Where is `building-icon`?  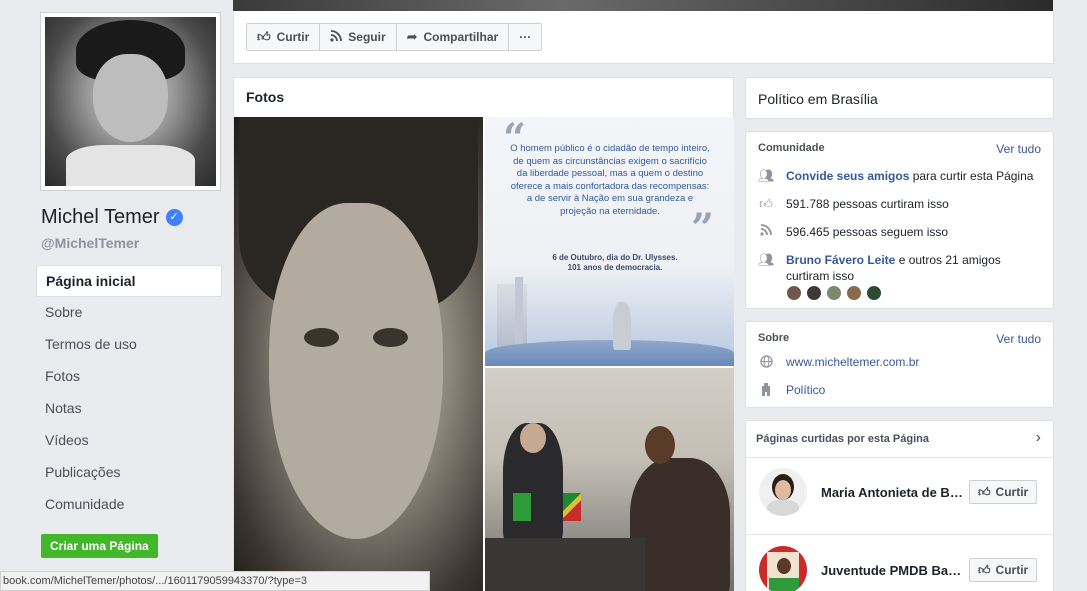
building-icon is located at coordinates (766, 391).